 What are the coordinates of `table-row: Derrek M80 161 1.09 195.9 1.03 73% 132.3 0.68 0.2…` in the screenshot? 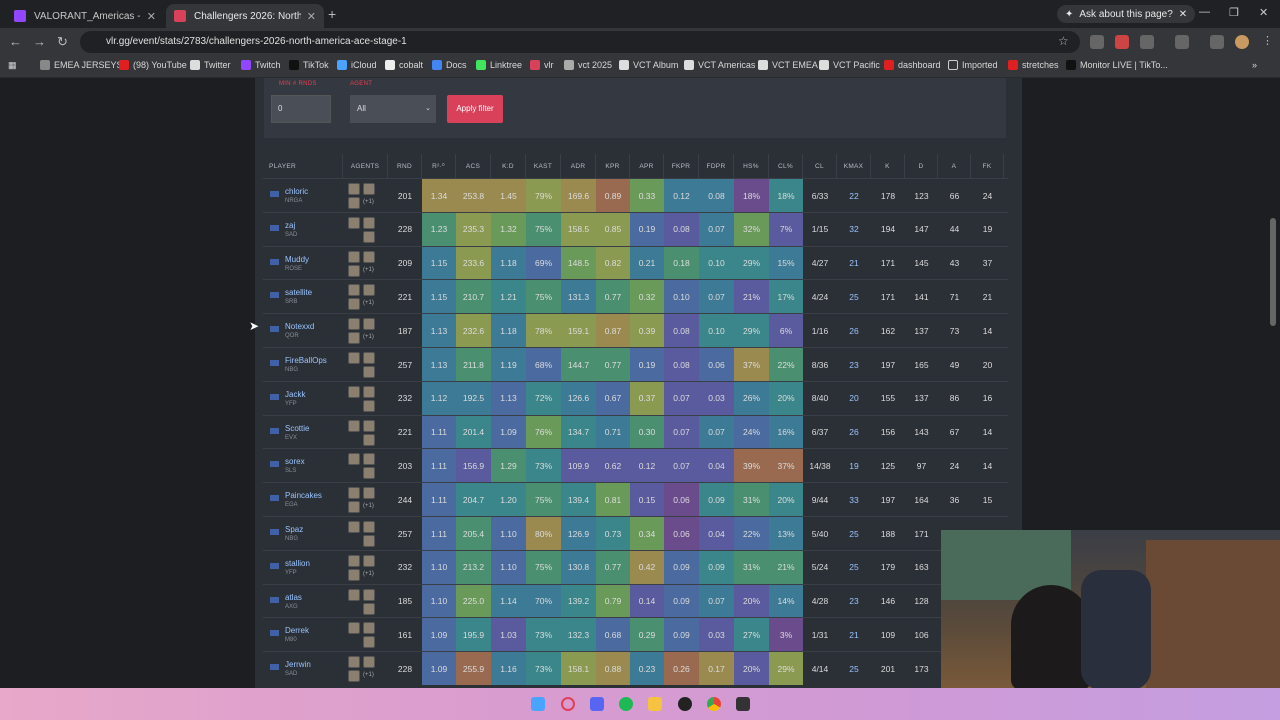 It's located at (635, 634).